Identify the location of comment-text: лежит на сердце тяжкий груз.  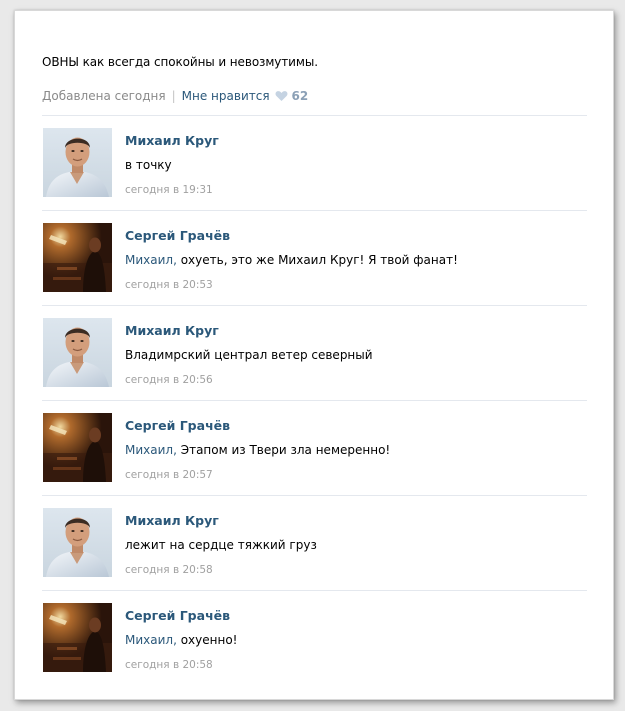
(221, 545).